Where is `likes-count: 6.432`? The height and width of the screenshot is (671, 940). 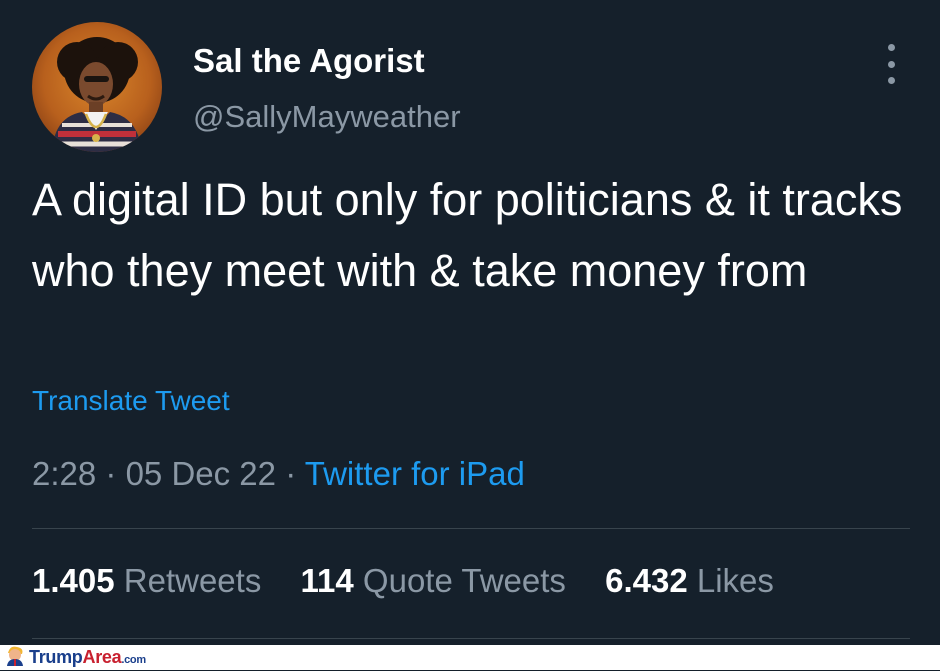 likes-count: 6.432 is located at coordinates (646, 580).